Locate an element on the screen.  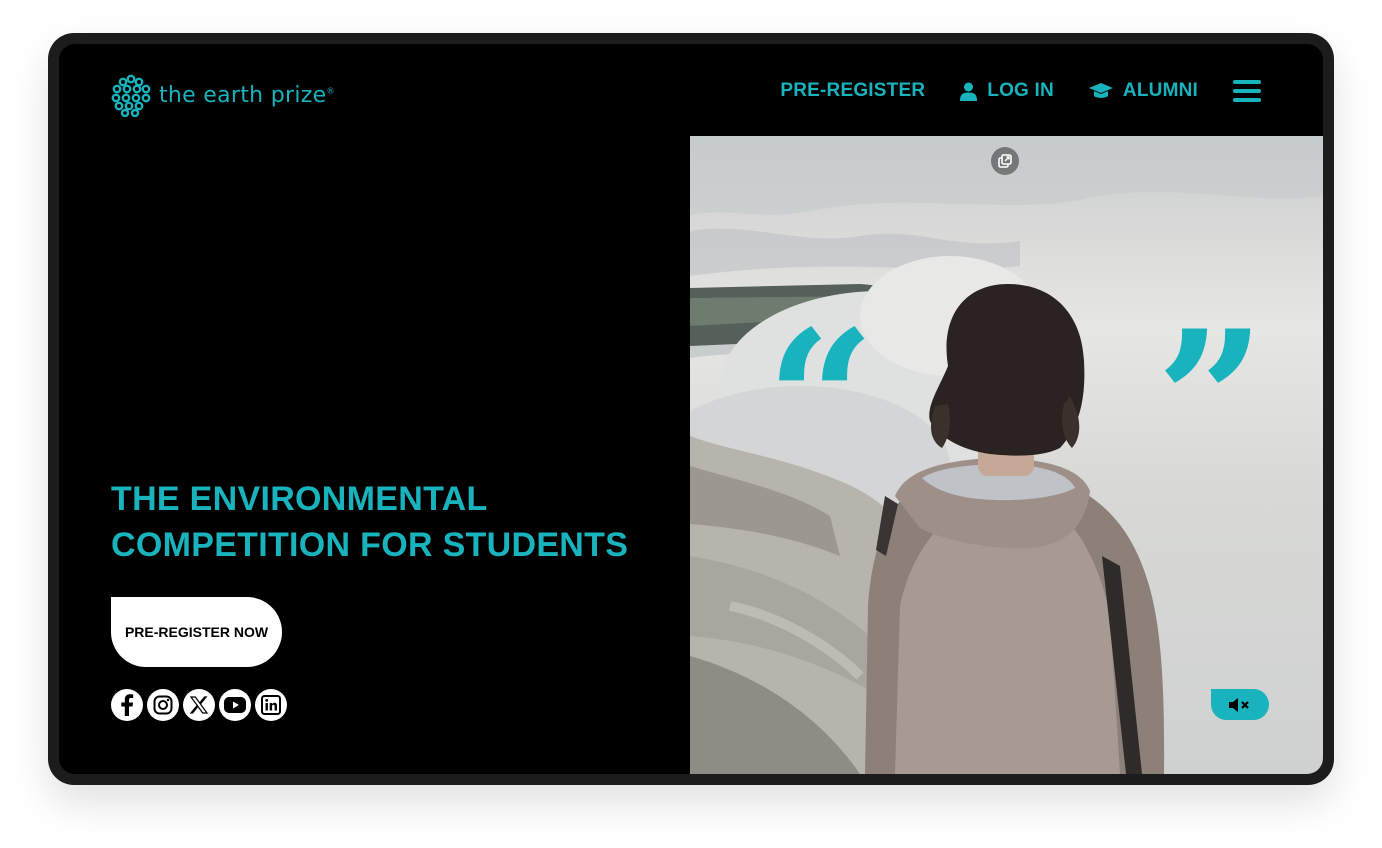
logo-wordmark: the earth prize® is located at coordinates (247, 95).